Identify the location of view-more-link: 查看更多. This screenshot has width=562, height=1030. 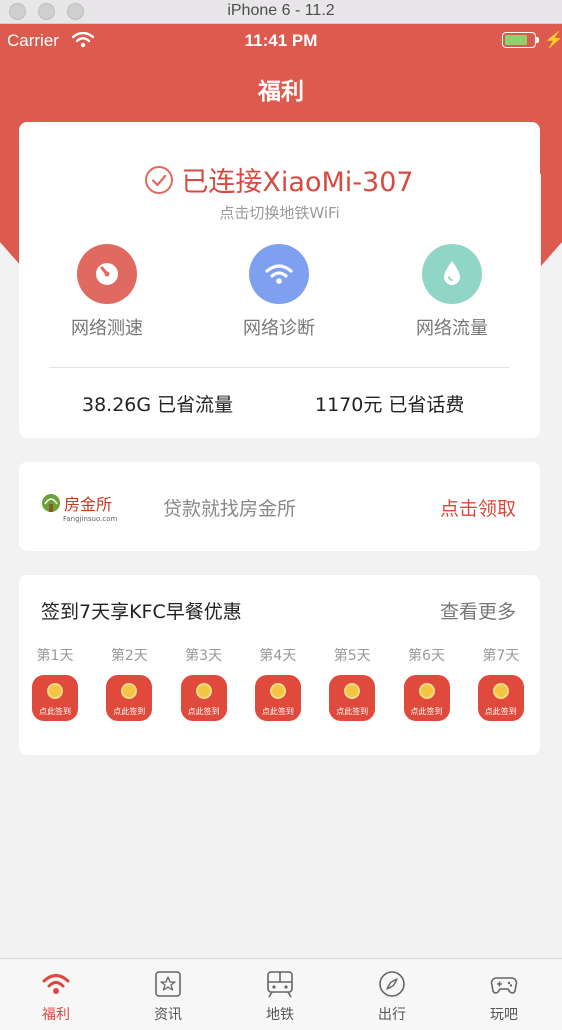
(478, 610).